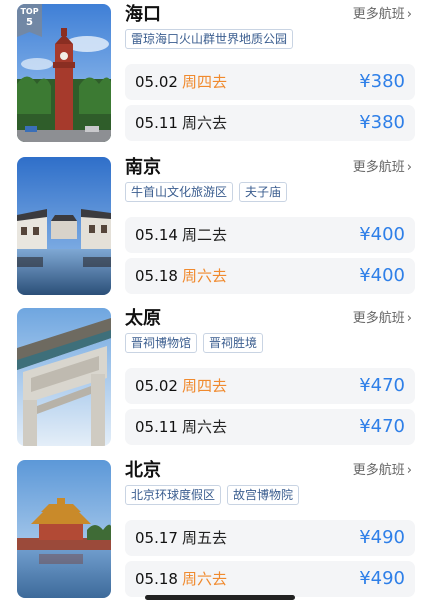  I want to click on attraction-tags: 雷琼海口火山群世界地质公园, so click(212, 39).